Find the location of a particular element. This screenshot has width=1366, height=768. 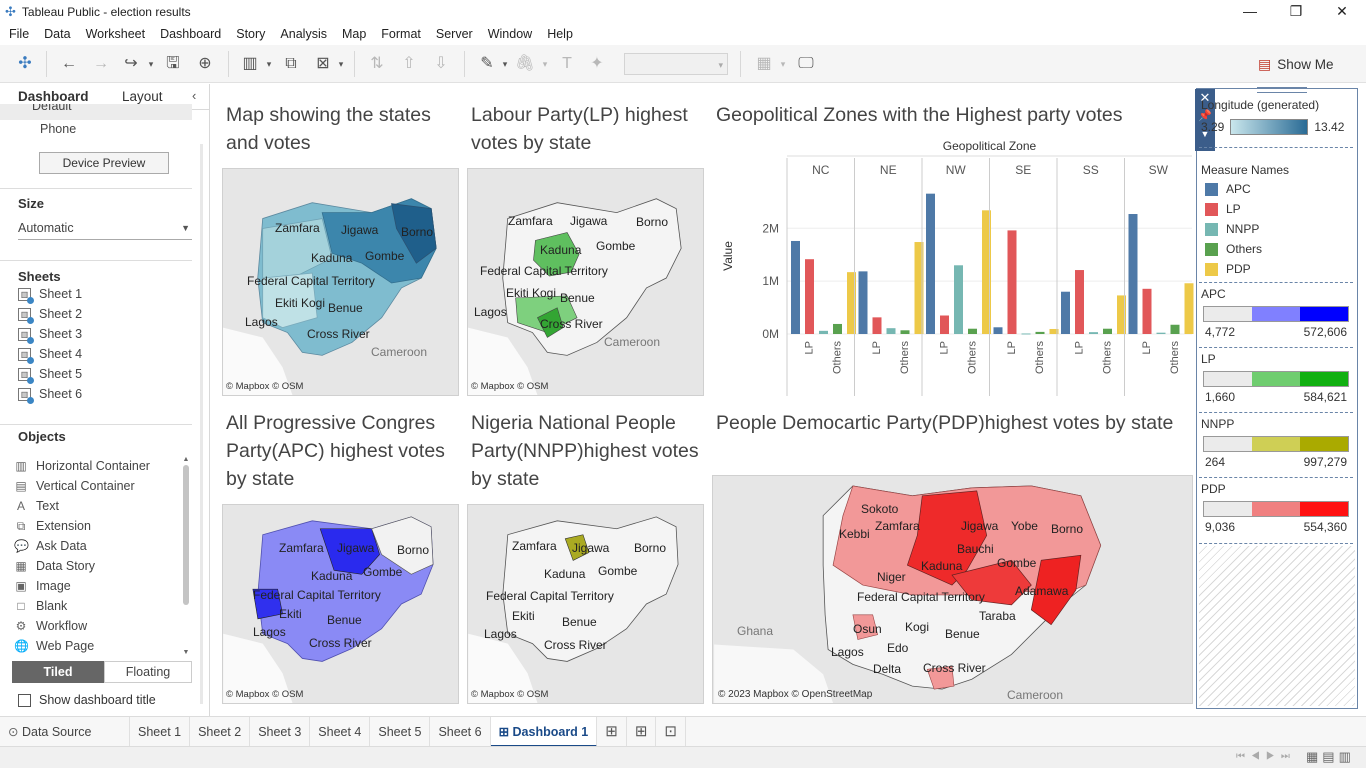

new-dashboard-icon: ⊞ is located at coordinates (642, 731).